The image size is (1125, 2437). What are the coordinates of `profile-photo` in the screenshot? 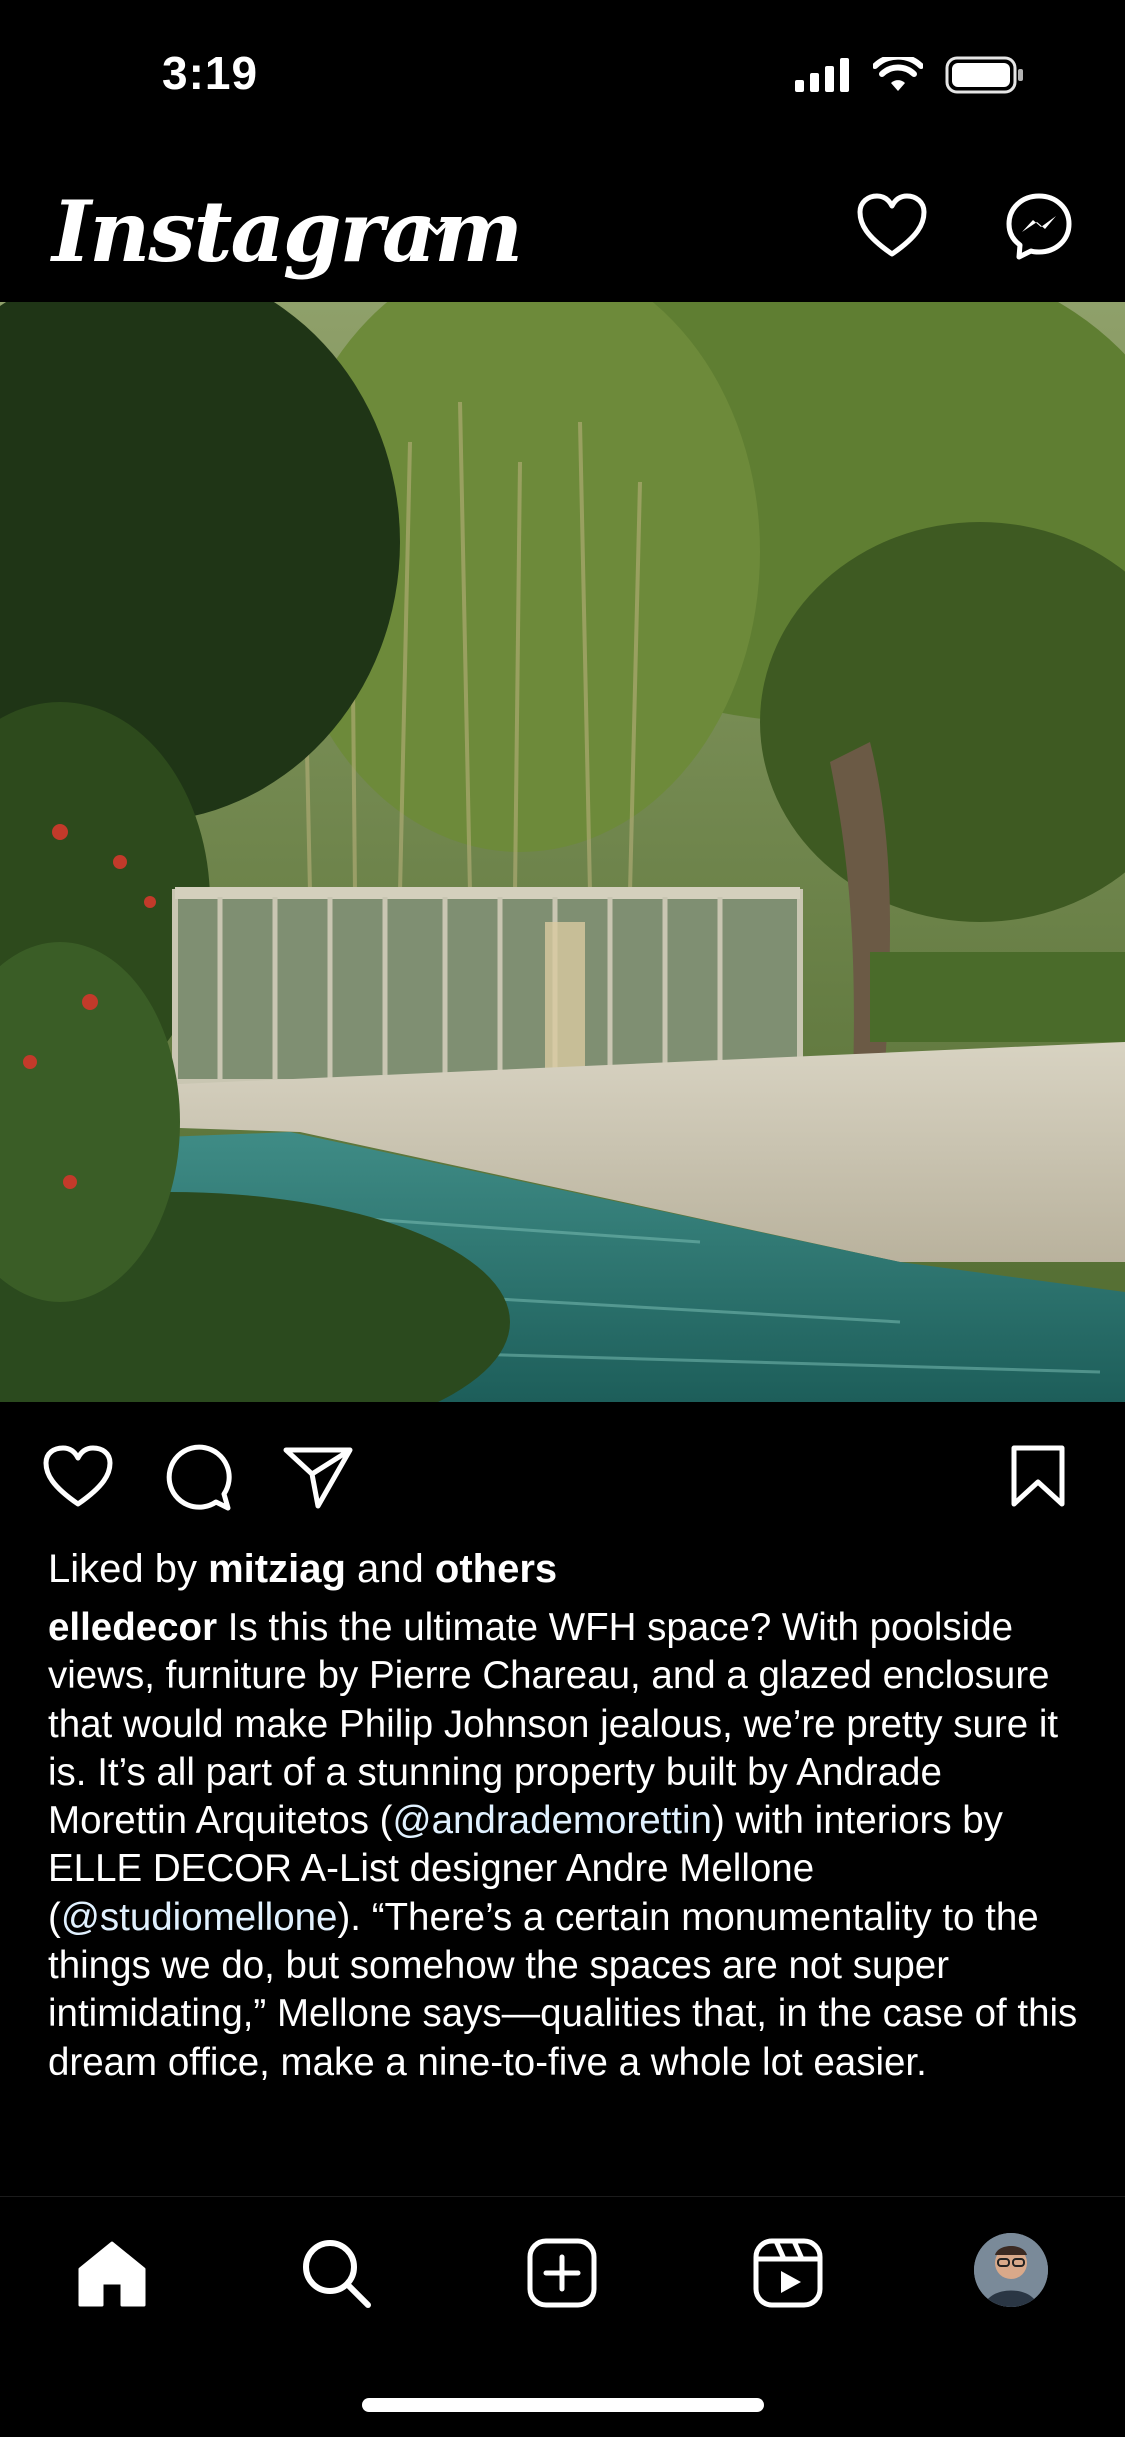 It's located at (1011, 2270).